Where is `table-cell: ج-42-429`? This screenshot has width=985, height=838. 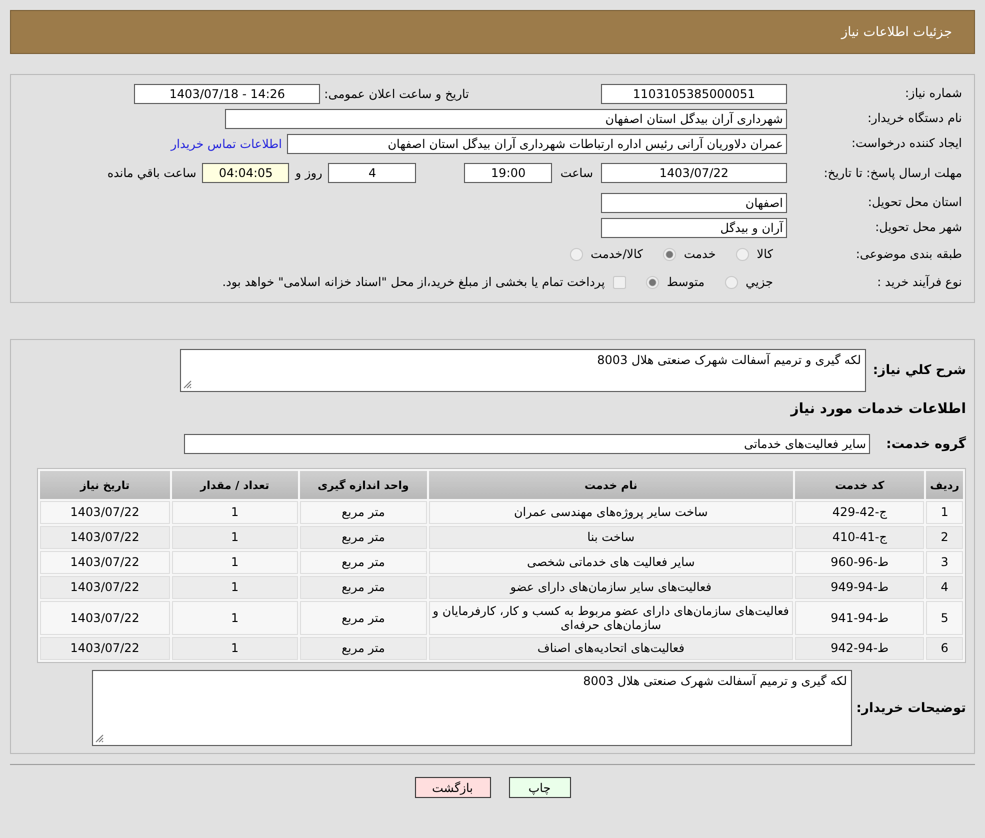 table-cell: ج-42-429 is located at coordinates (859, 512).